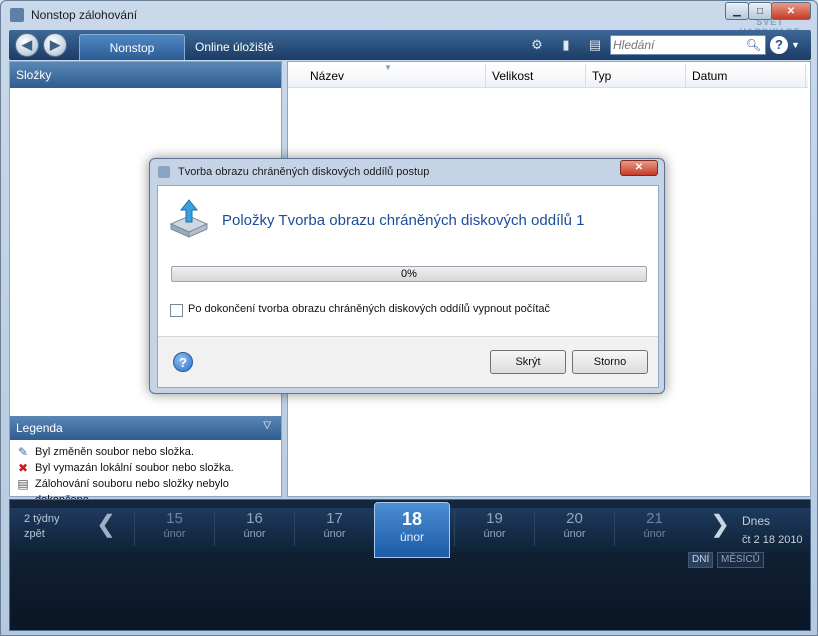  What do you see at coordinates (23, 468) in the screenshot?
I see `red-x-icon: ✖` at bounding box center [23, 468].